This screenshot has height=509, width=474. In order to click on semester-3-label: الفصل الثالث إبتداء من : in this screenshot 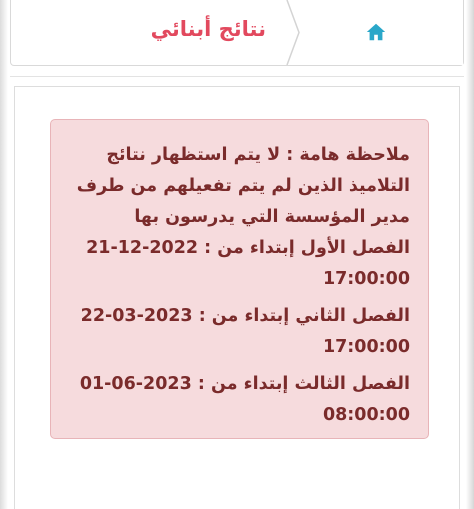, I will do `click(303, 384)`.